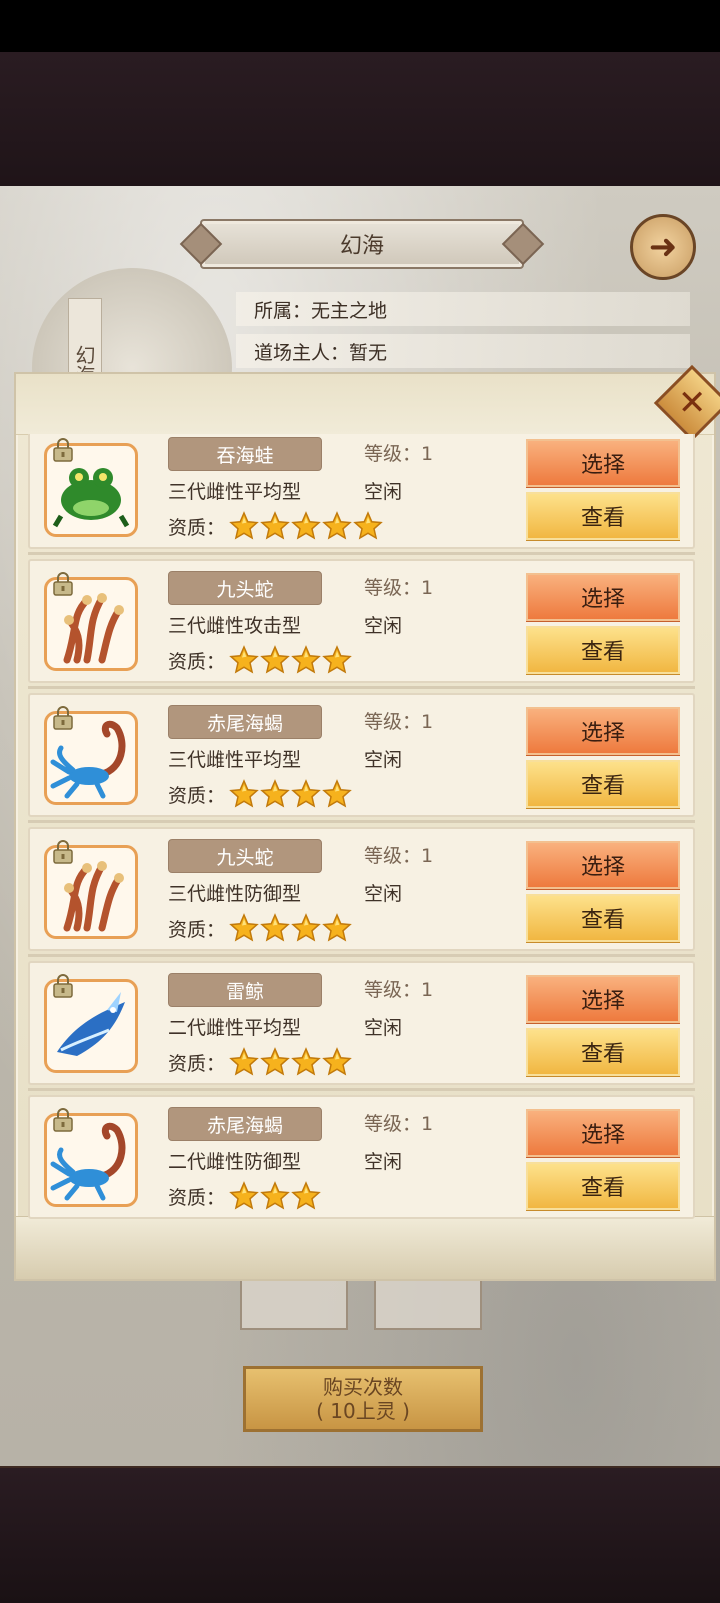  What do you see at coordinates (365, 1247) in the screenshot?
I see `scroll-bottom-band` at bounding box center [365, 1247].